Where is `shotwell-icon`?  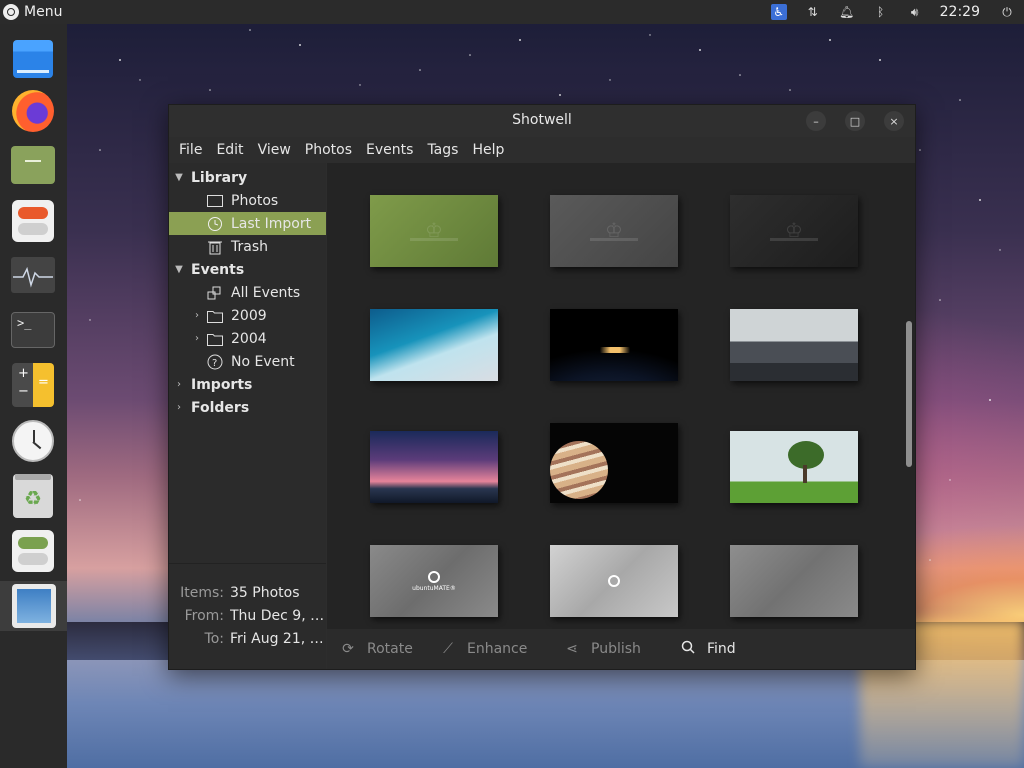 shotwell-icon is located at coordinates (33, 606).